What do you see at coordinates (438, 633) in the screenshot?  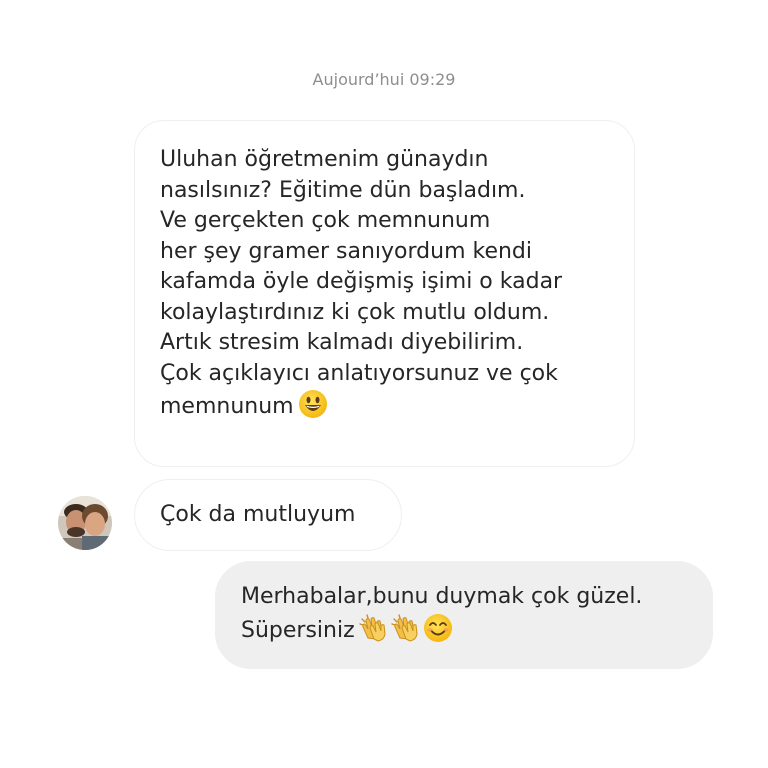 I see `smiling-face-emoji-icon` at bounding box center [438, 633].